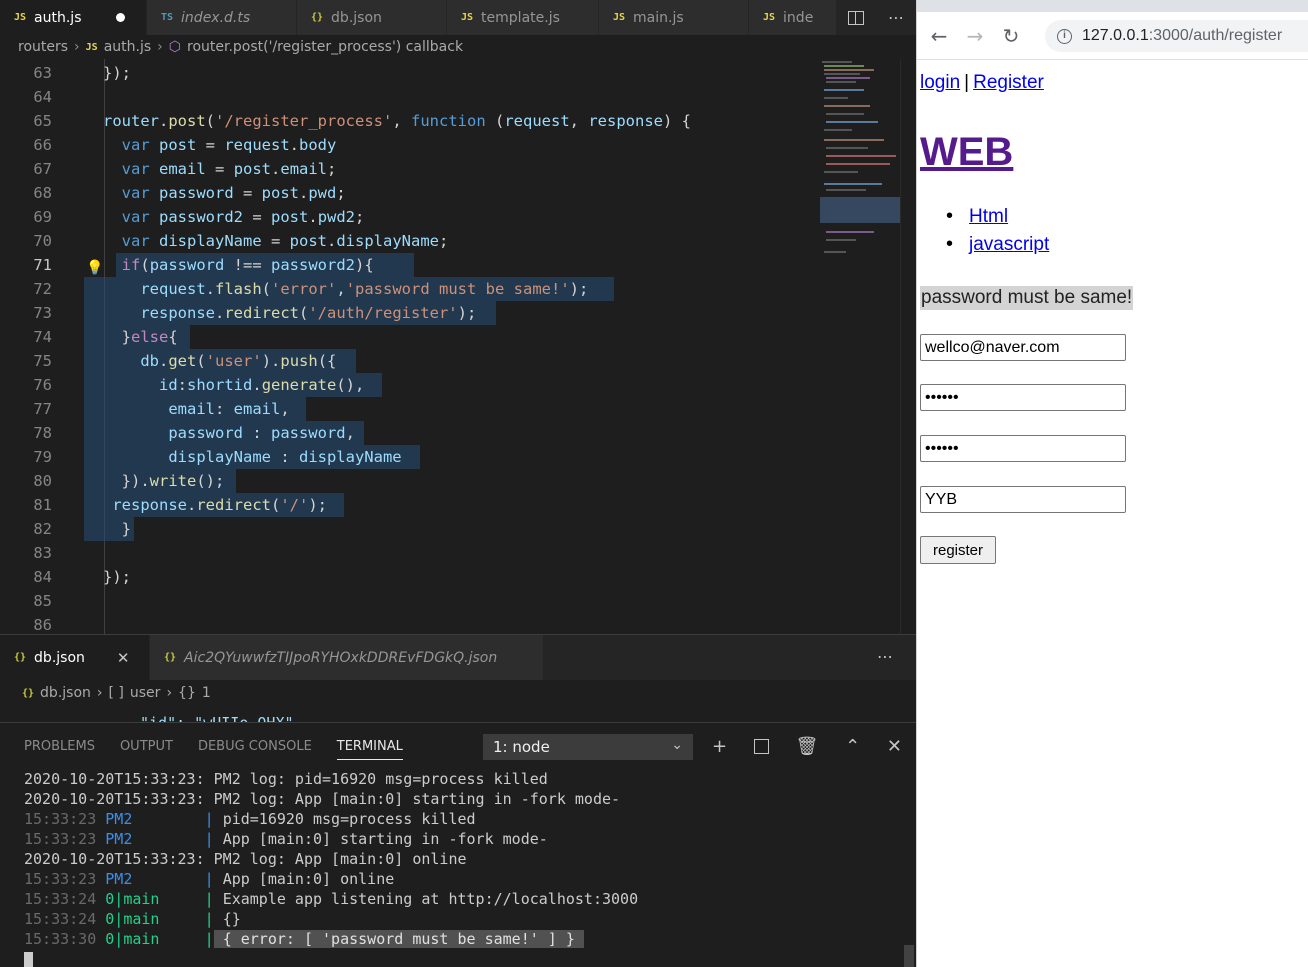 The height and width of the screenshot is (967, 1308). What do you see at coordinates (127, 47) in the screenshot?
I see `breadcrumb-file: auth.js` at bounding box center [127, 47].